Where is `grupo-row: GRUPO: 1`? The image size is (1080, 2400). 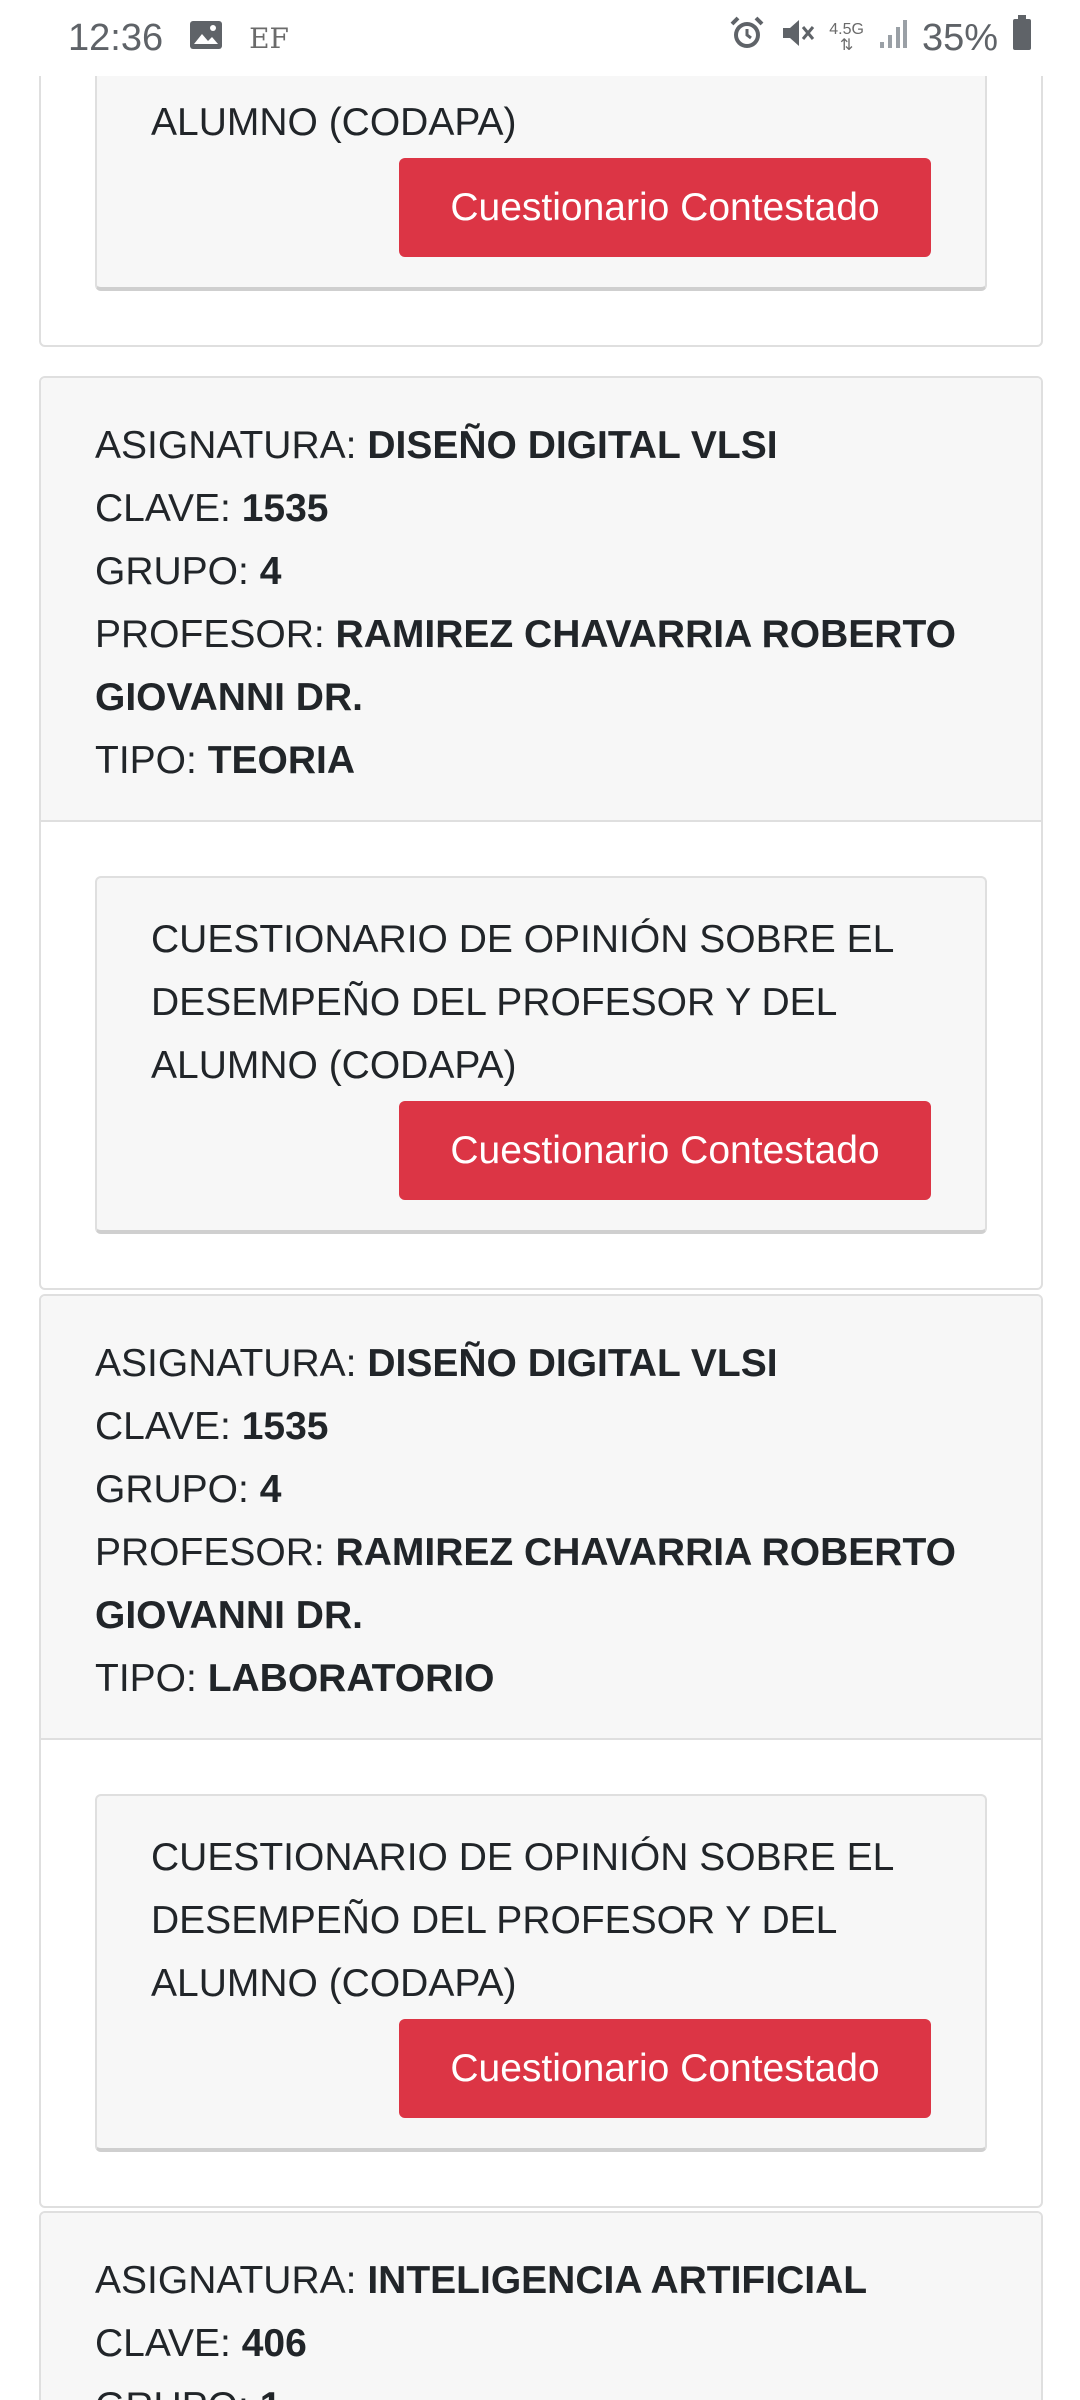 grupo-row: GRUPO: 1 is located at coordinates (541, 2387).